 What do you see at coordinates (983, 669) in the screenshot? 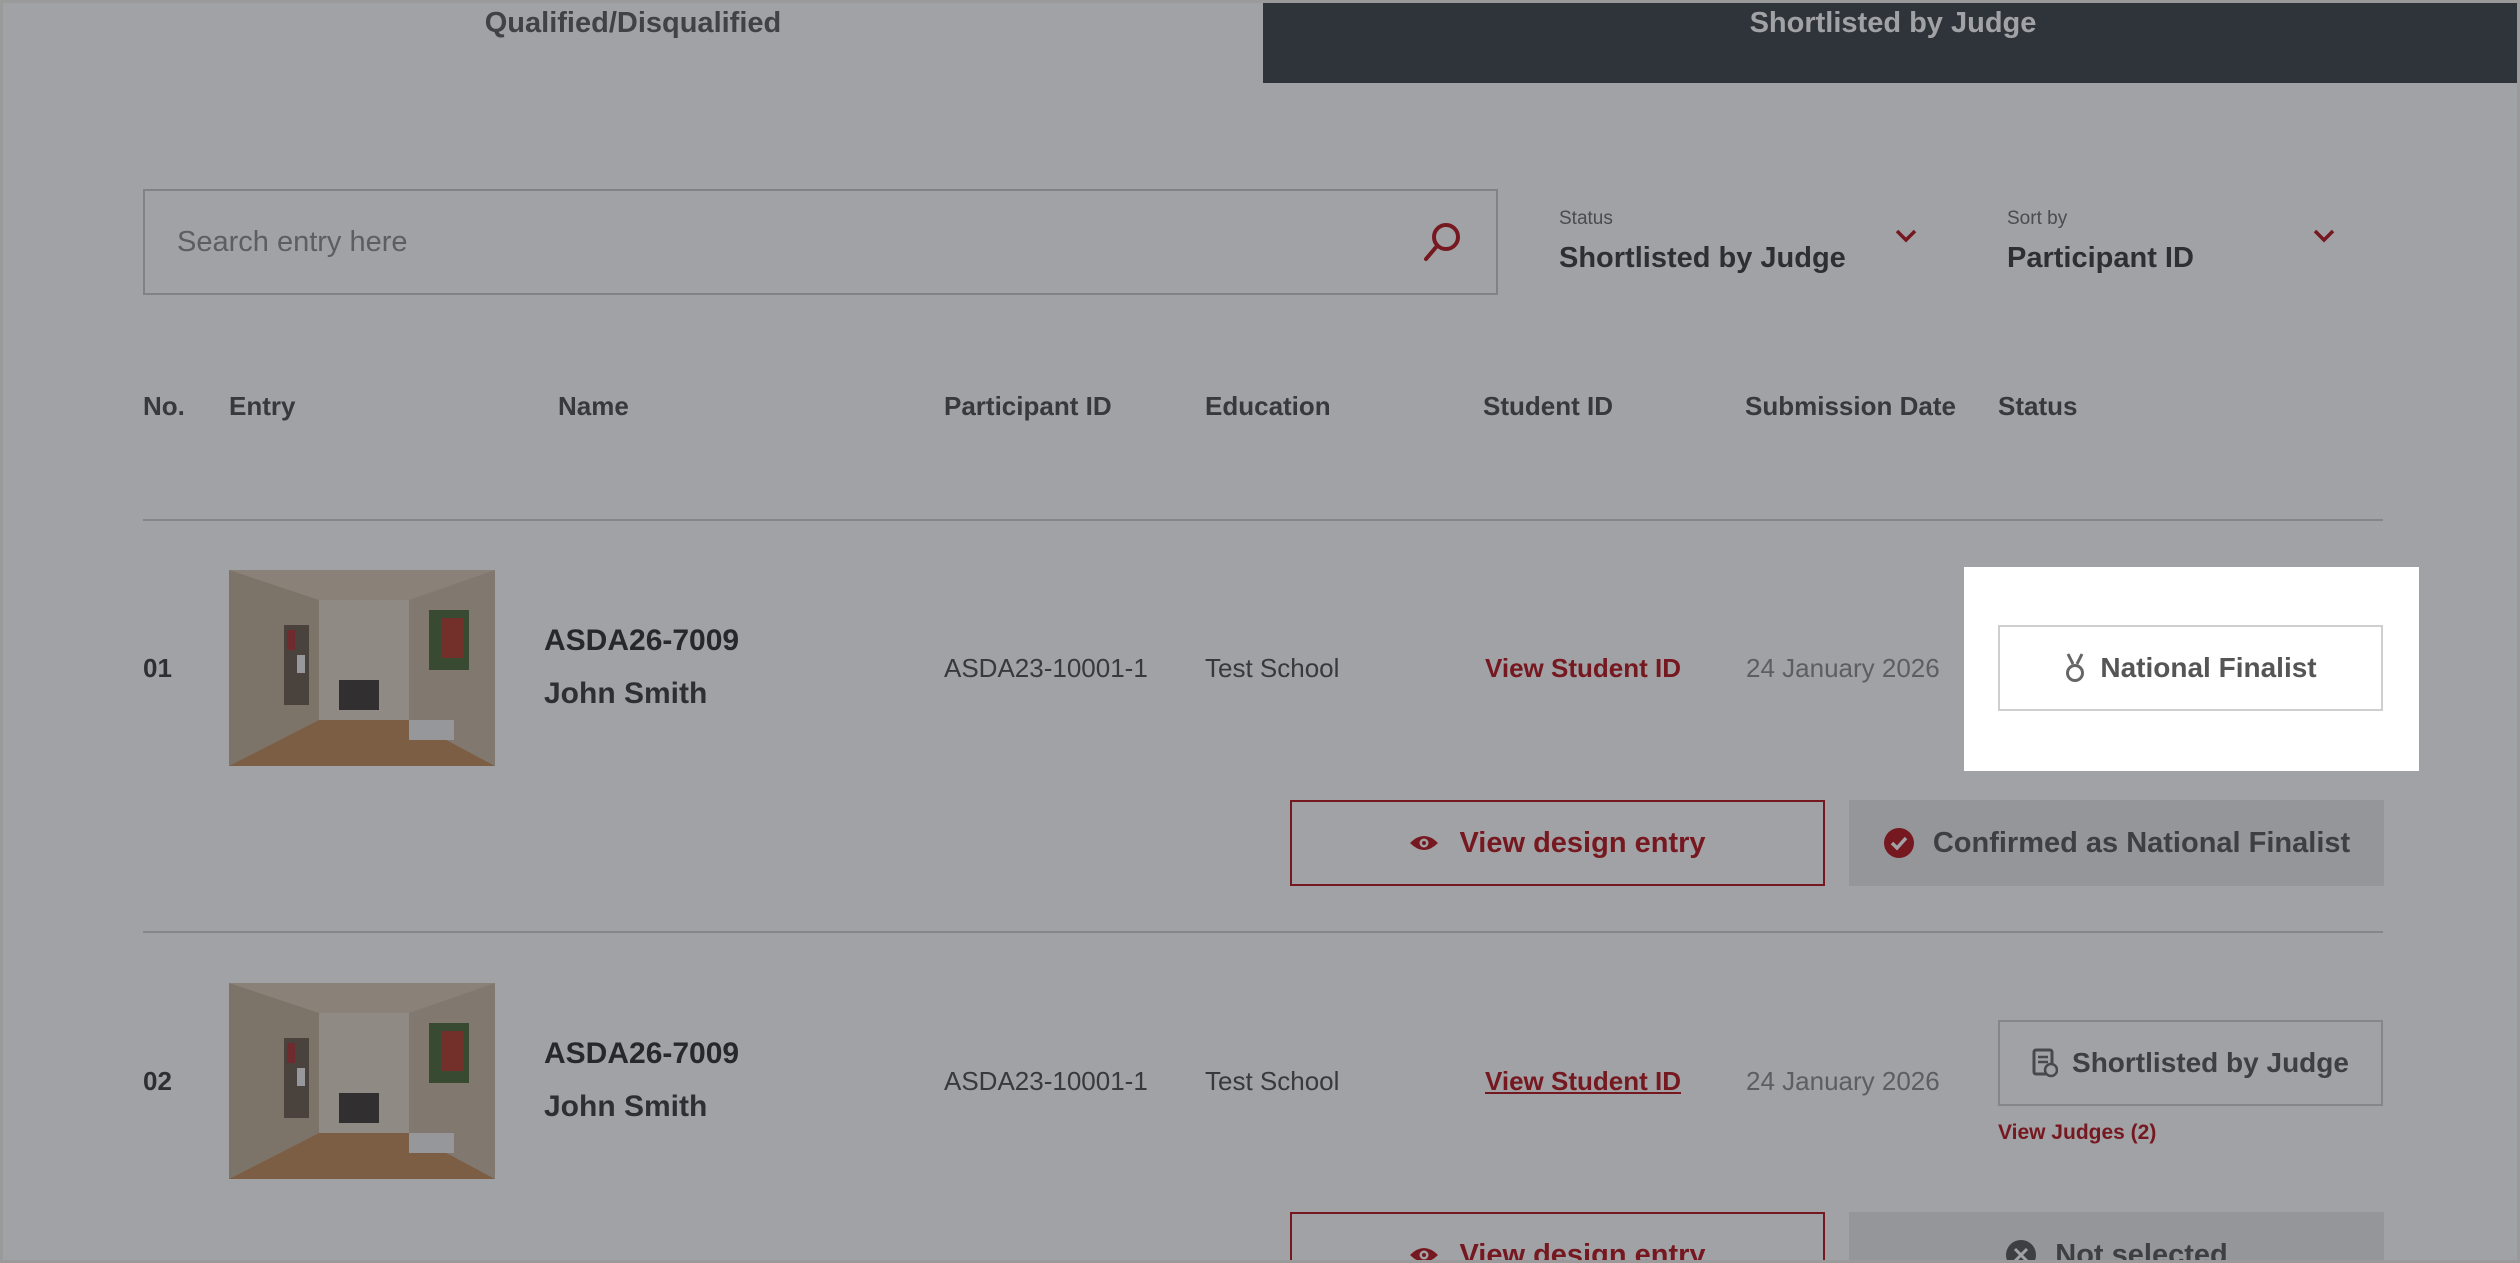
I see `overlay-left` at bounding box center [983, 669].